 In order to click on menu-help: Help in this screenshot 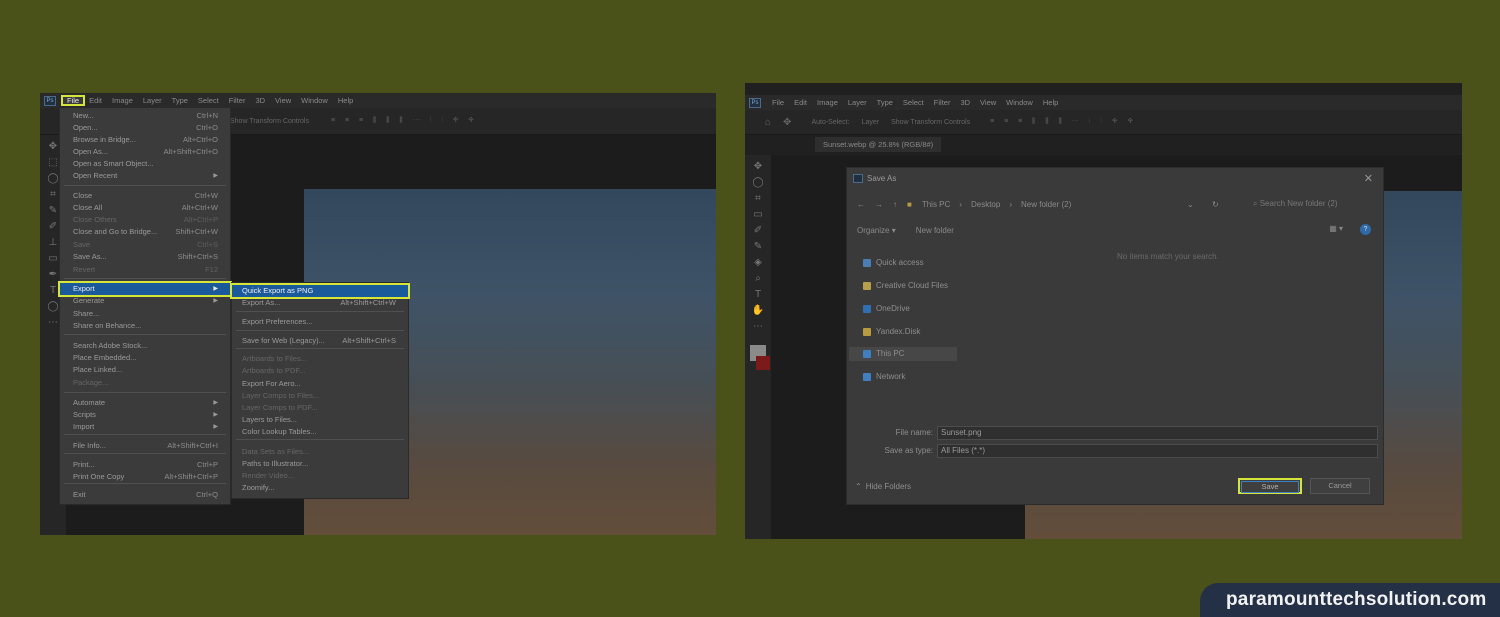, I will do `click(345, 100)`.